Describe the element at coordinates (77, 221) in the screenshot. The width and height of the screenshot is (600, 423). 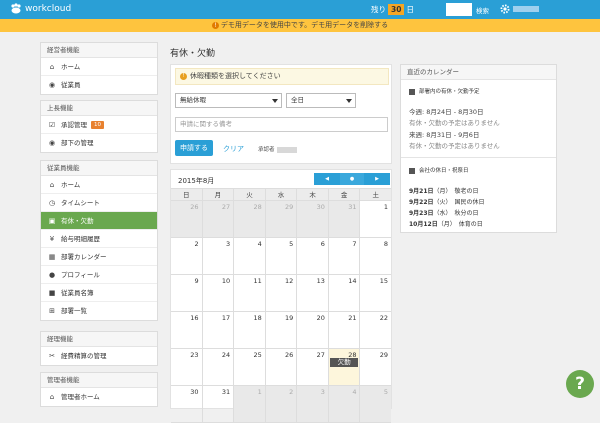
I see `sidebar-item-label: 有休・欠勤` at that location.